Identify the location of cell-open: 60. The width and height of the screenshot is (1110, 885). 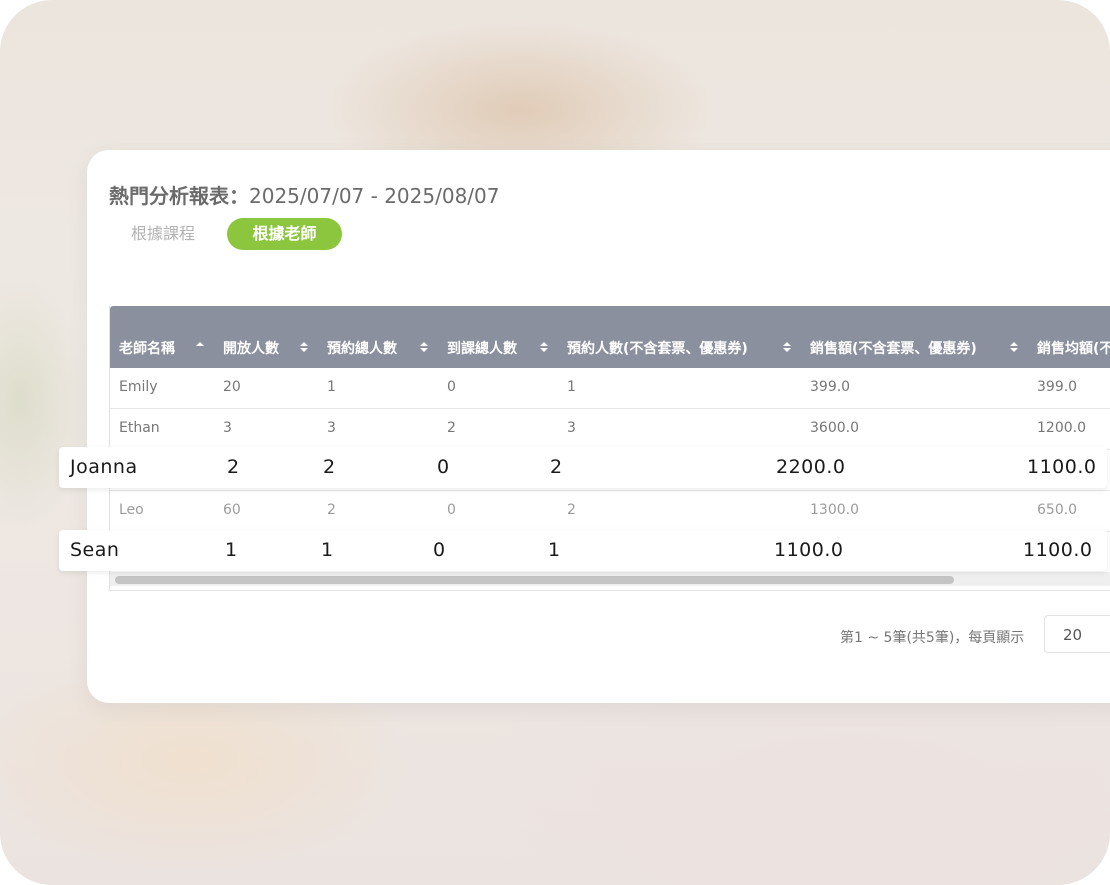
(232, 510).